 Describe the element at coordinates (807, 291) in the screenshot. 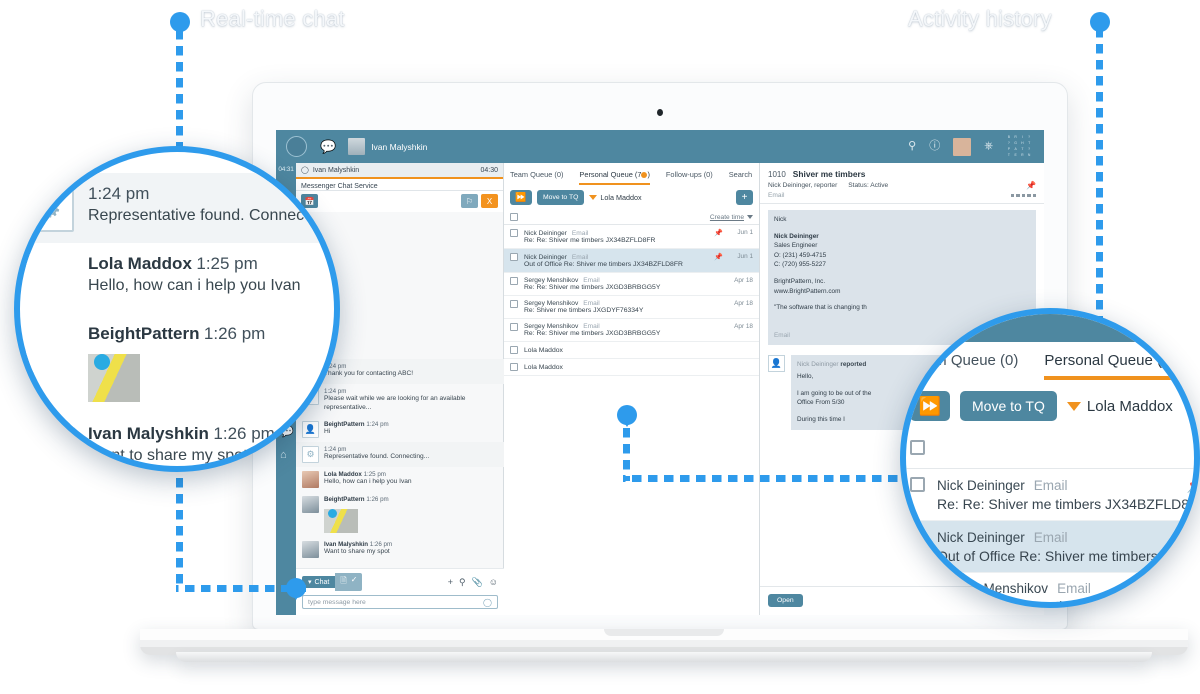

I see `email-line: www.BrightPattern.com` at that location.